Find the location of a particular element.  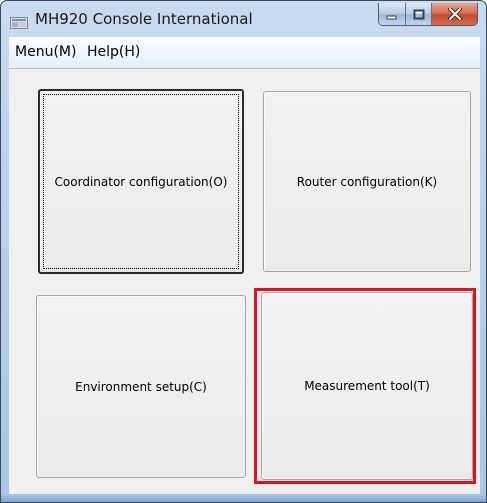

menu-item-menu: Menu(M) is located at coordinates (45, 52).